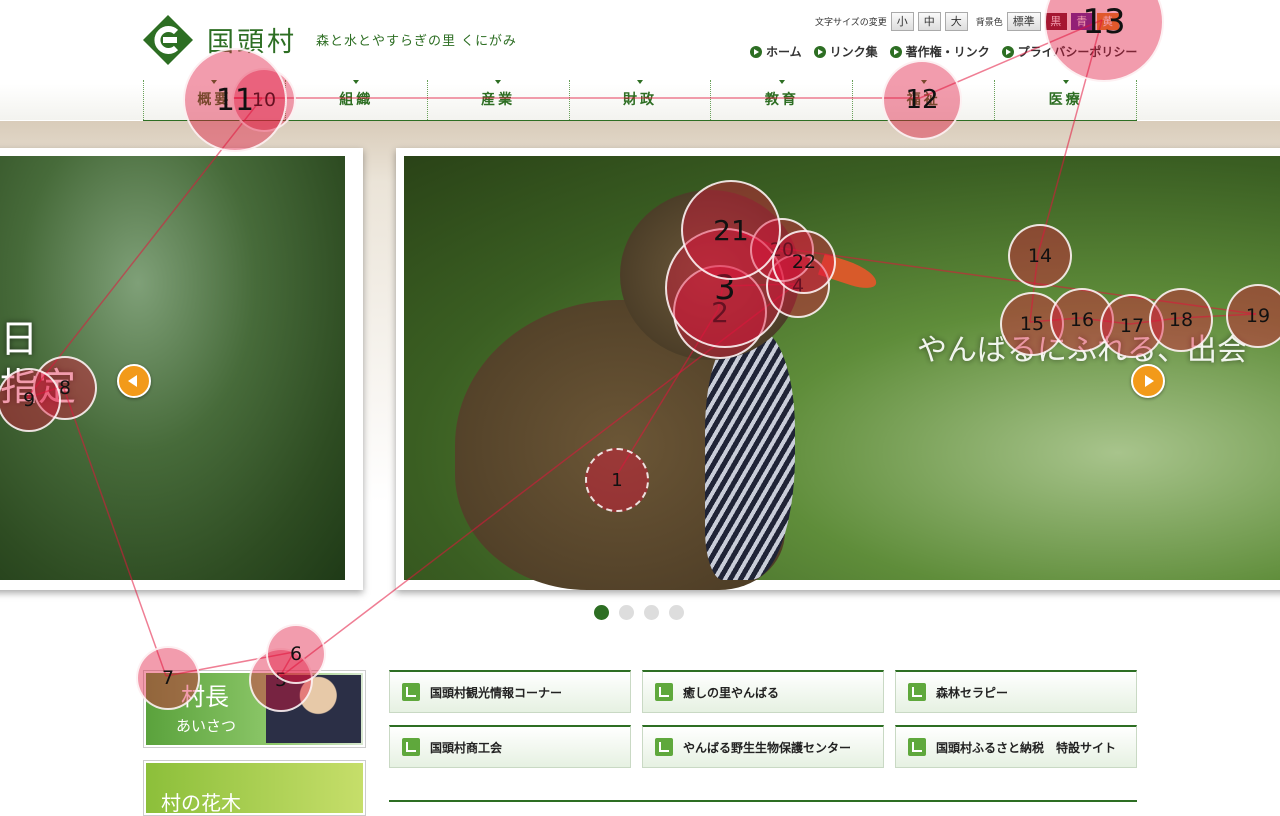 This screenshot has width=1280, height=816. I want to click on heatmap-spot-7: 7, so click(168, 678).